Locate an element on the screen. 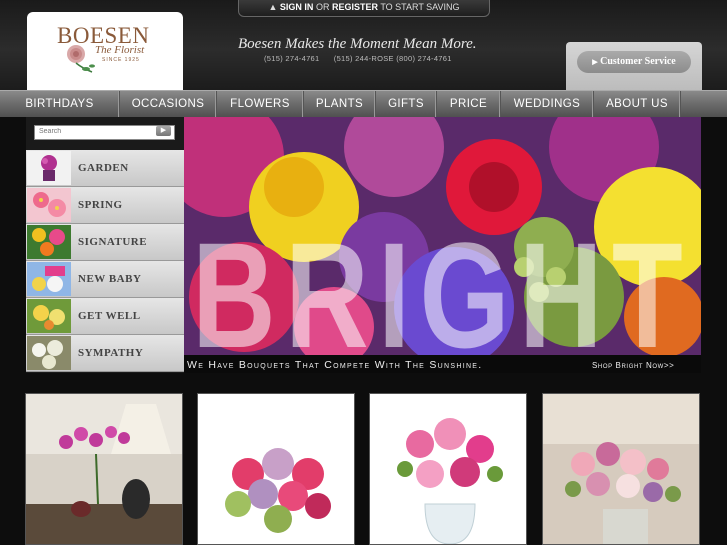 The width and height of the screenshot is (727, 545). product-card-garden-bouquet is located at coordinates (621, 469).